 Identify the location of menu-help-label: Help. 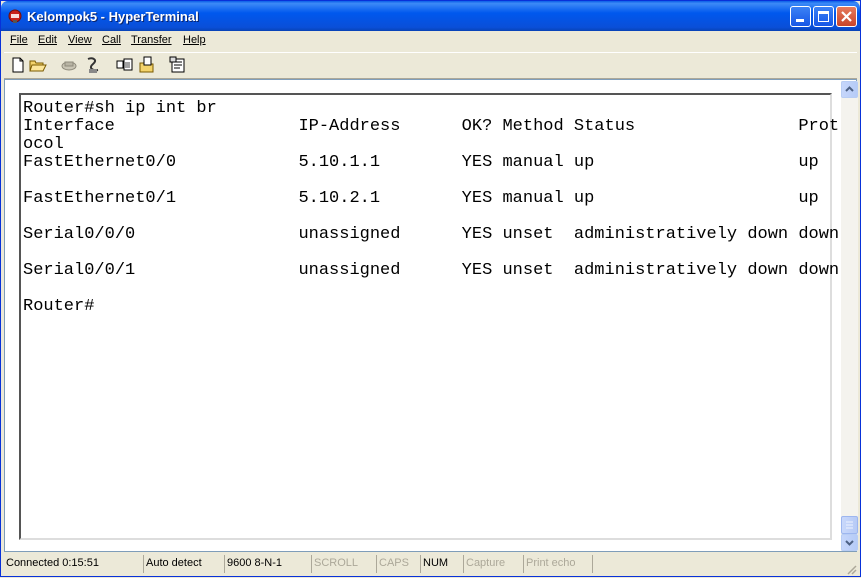
(194, 40).